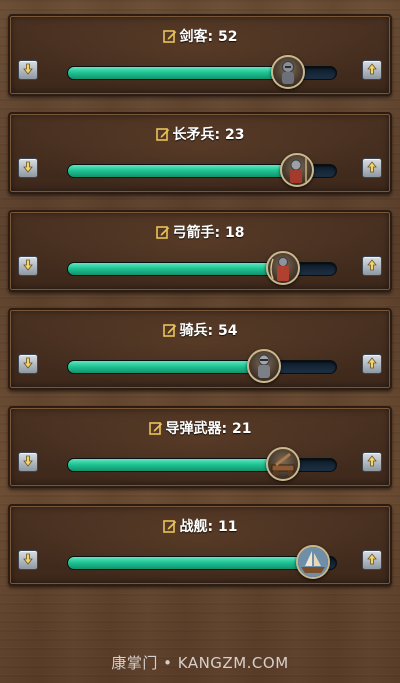  I want to click on unit-slider-panel: 弓箭手: 18, so click(200, 251).